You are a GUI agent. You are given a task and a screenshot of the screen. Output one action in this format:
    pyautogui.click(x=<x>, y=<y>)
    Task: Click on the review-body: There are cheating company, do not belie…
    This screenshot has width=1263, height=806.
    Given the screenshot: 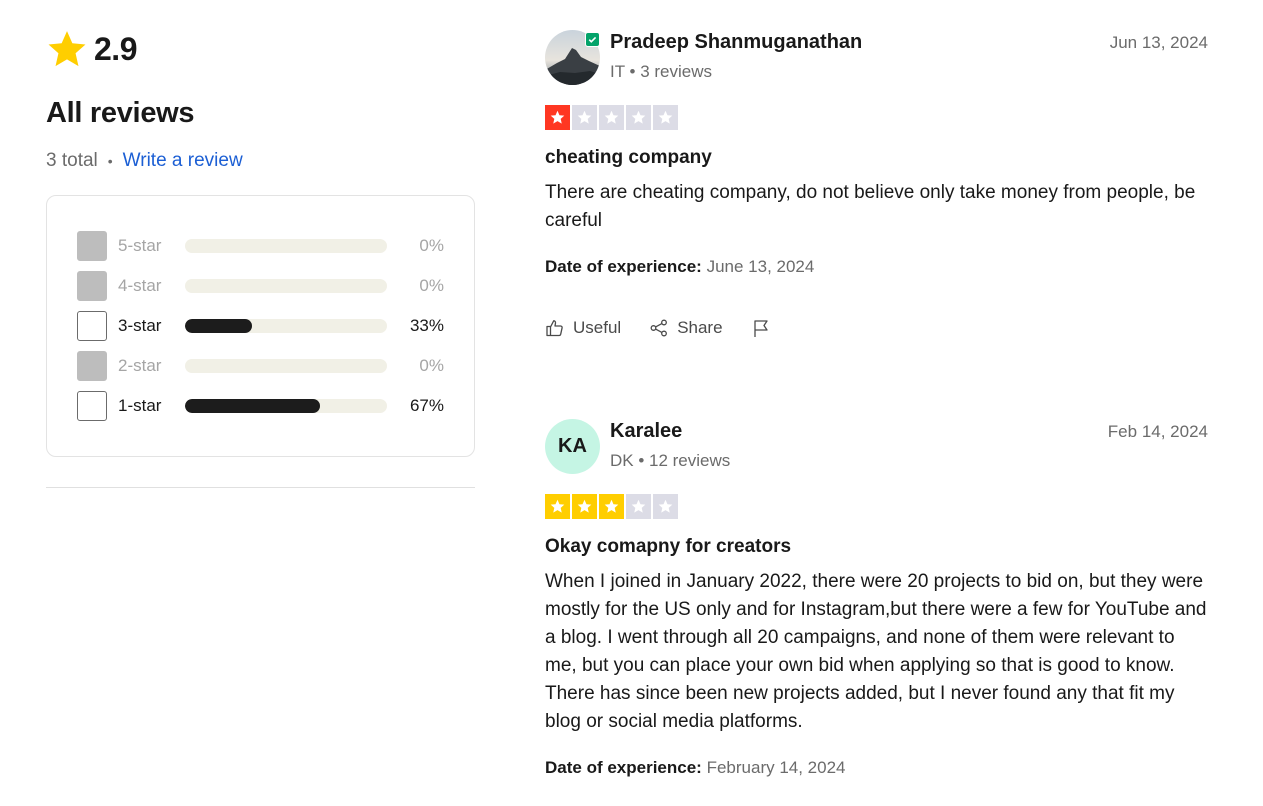 What is the action you would take?
    pyautogui.click(x=870, y=206)
    